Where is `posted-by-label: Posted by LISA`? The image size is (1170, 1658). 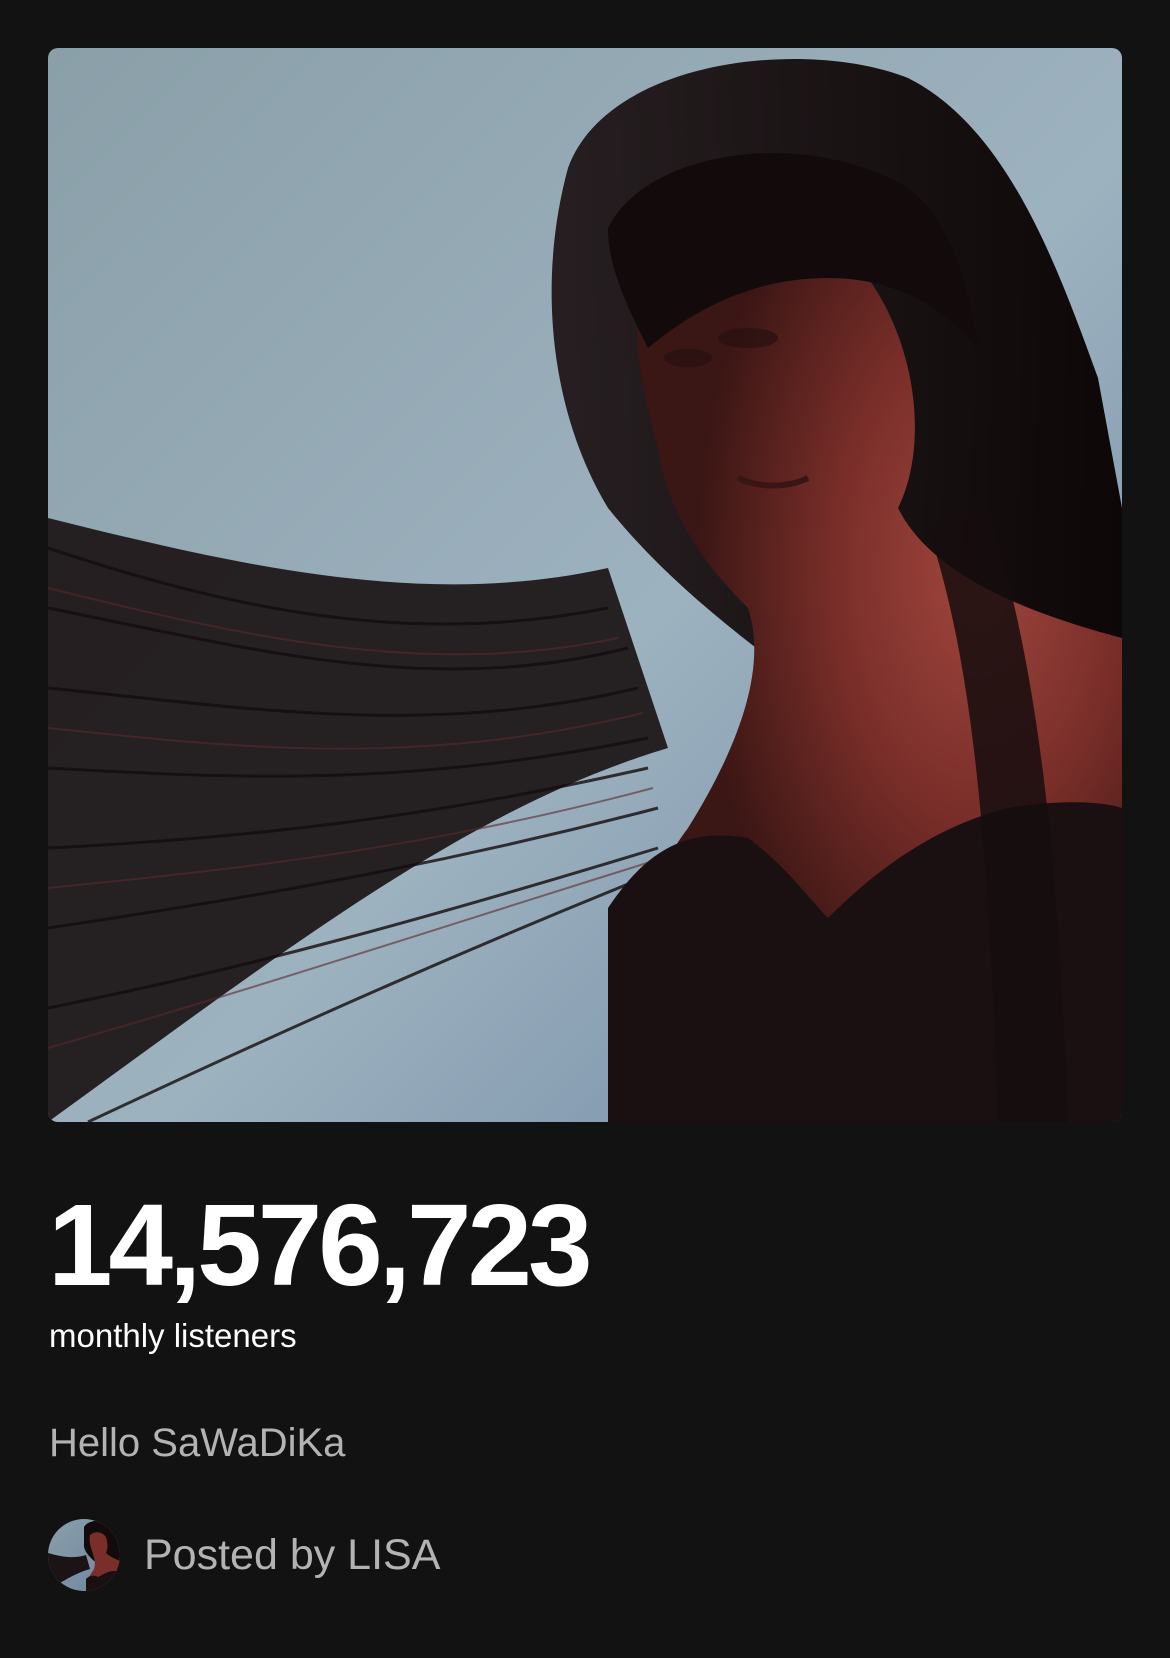 posted-by-label: Posted by LISA is located at coordinates (292, 1555).